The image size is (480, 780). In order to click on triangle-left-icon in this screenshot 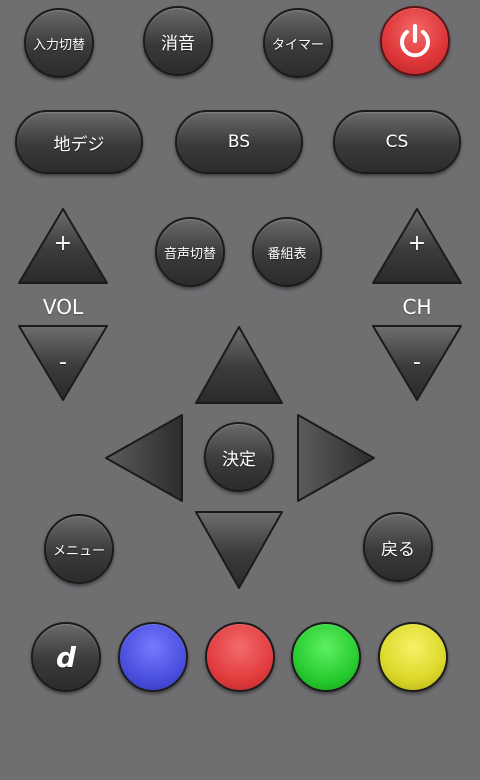, I will do `click(144, 458)`.